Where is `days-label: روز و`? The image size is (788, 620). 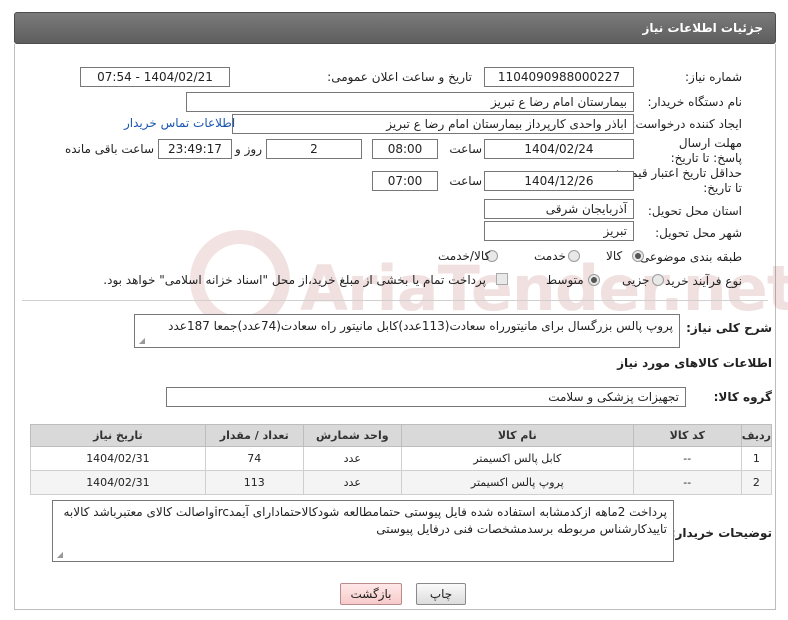
days-label: روز و is located at coordinates (248, 149).